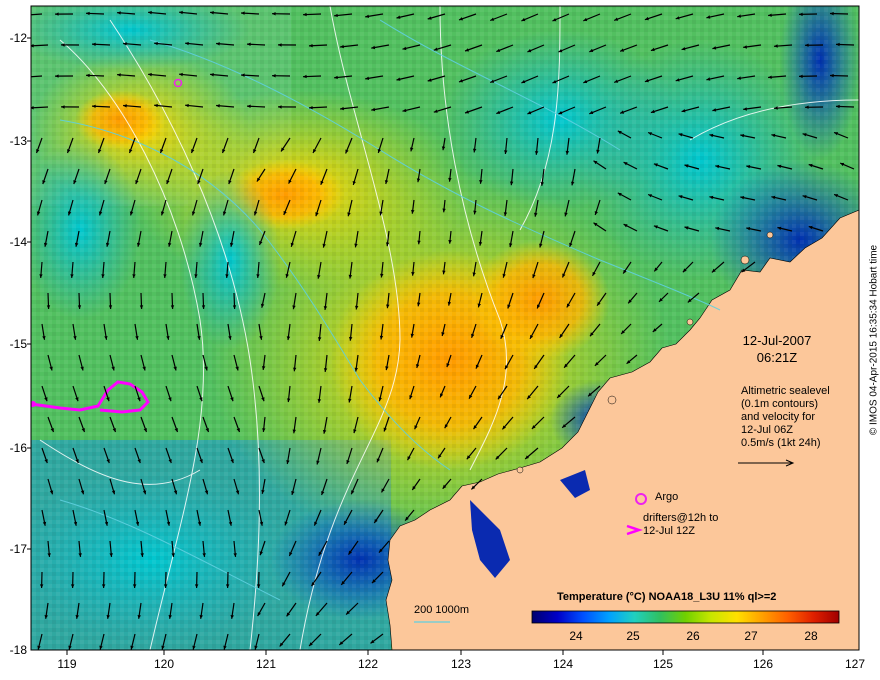  What do you see at coordinates (693, 636) in the screenshot?
I see `colorbar-tick: 26` at bounding box center [693, 636].